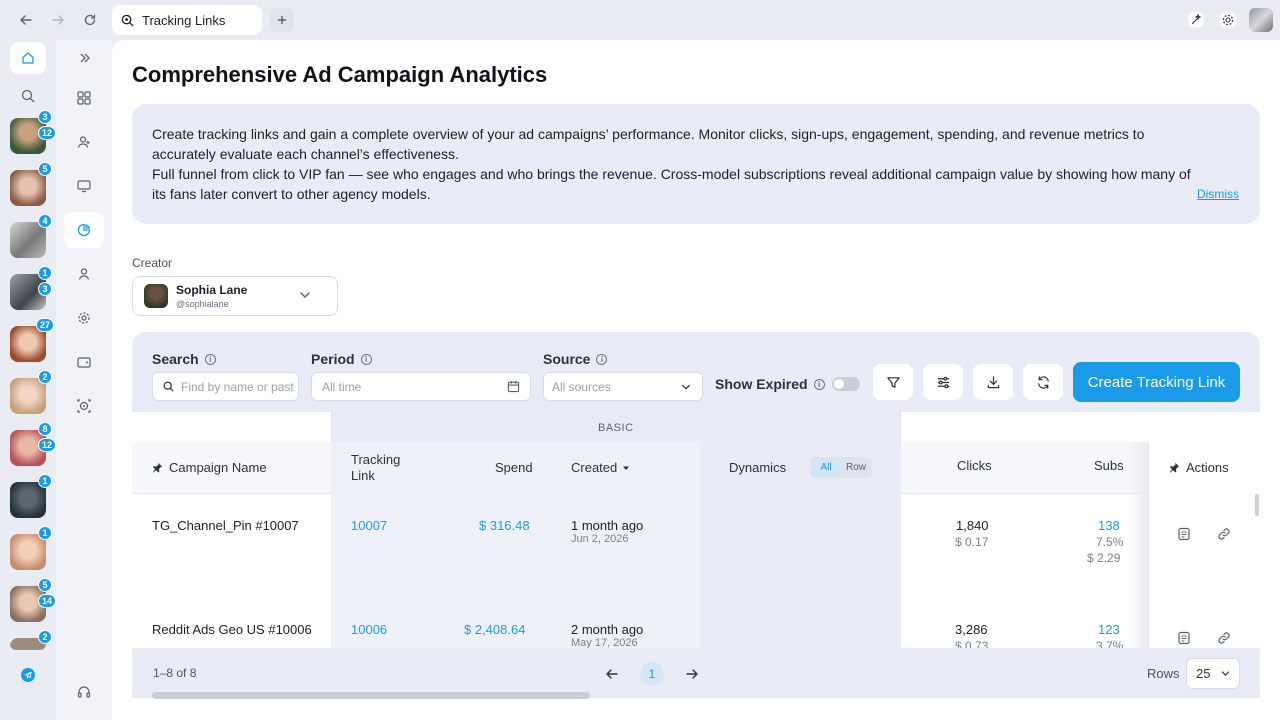  I want to click on creator-avatar: 1 3, so click(31, 288).